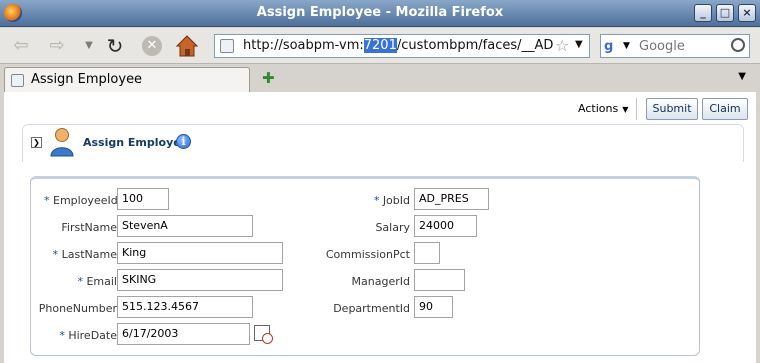  Describe the element at coordinates (101, 281) in the screenshot. I see `email-label-text: Email` at that location.